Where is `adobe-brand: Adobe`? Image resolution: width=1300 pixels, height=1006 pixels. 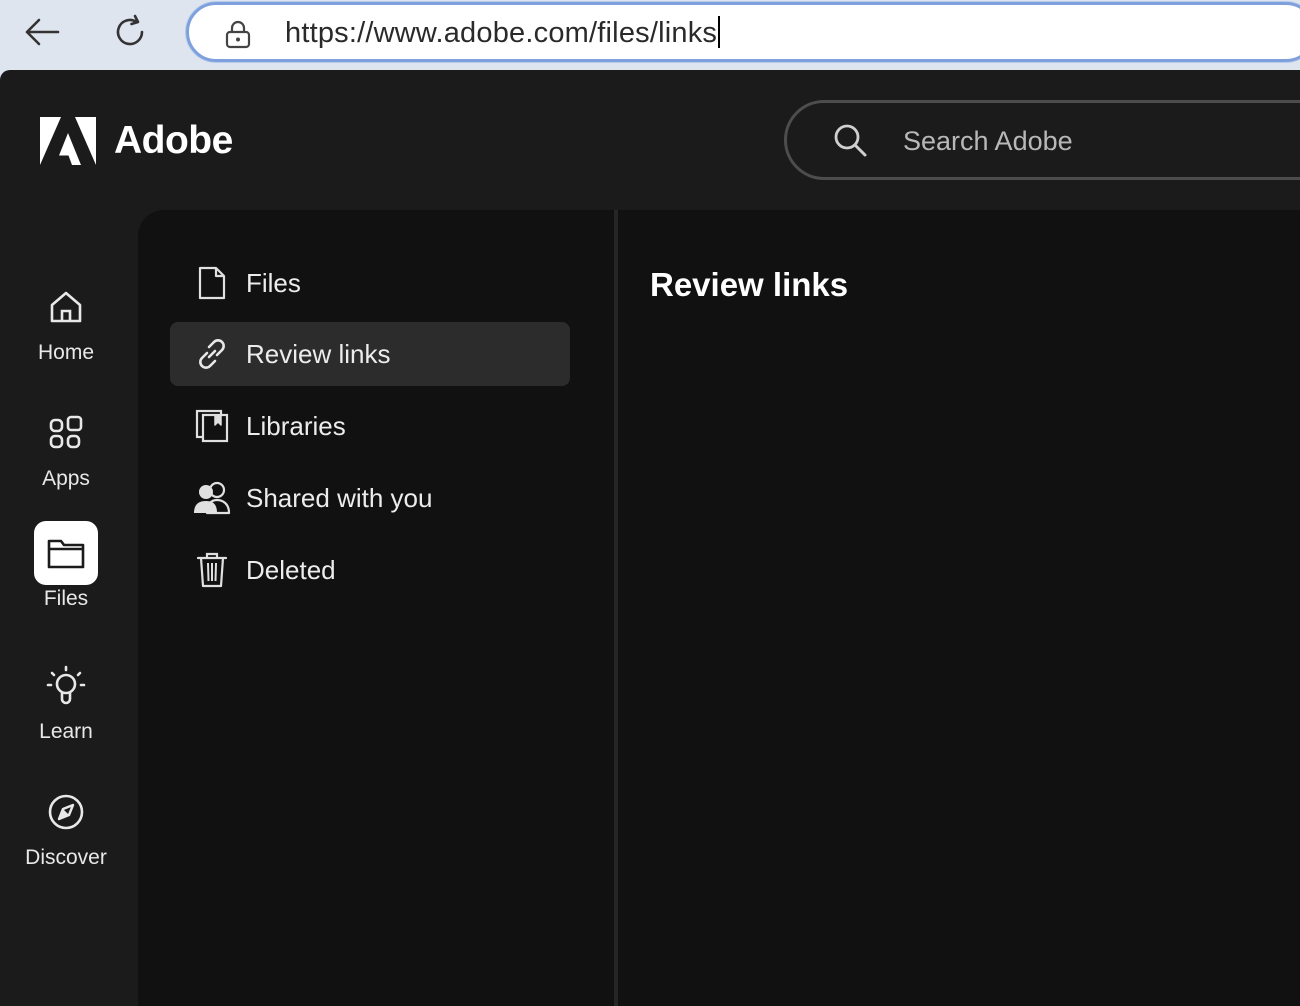 adobe-brand: Adobe is located at coordinates (136, 141).